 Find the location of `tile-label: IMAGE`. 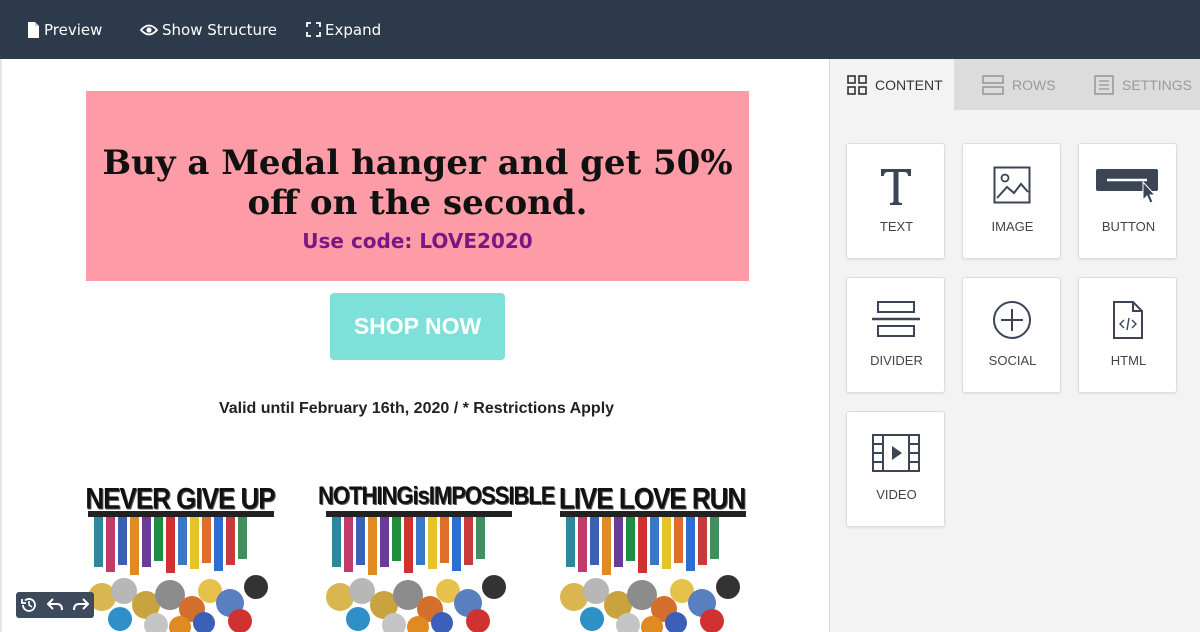

tile-label: IMAGE is located at coordinates (1012, 226).